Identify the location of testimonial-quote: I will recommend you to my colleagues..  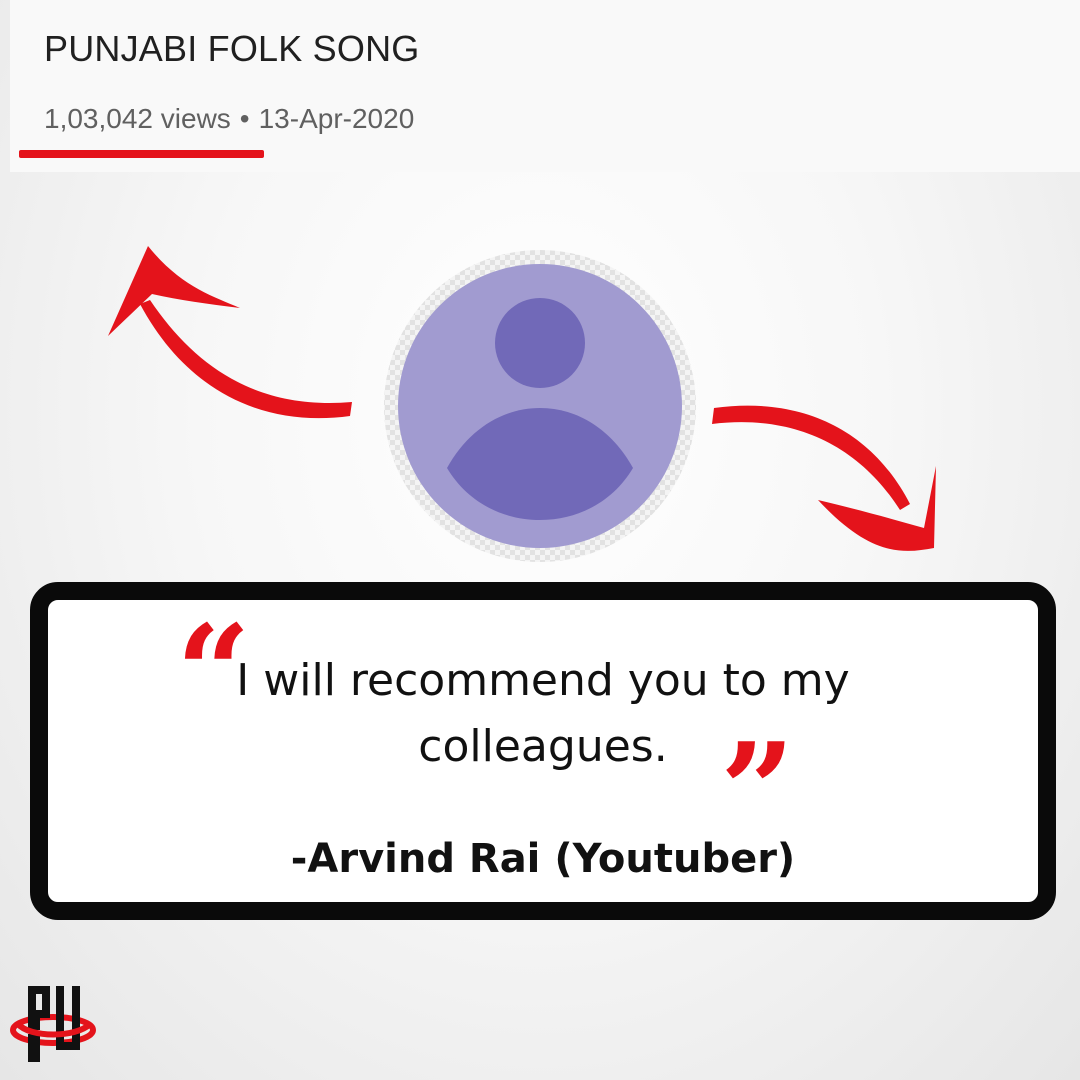
(543, 714).